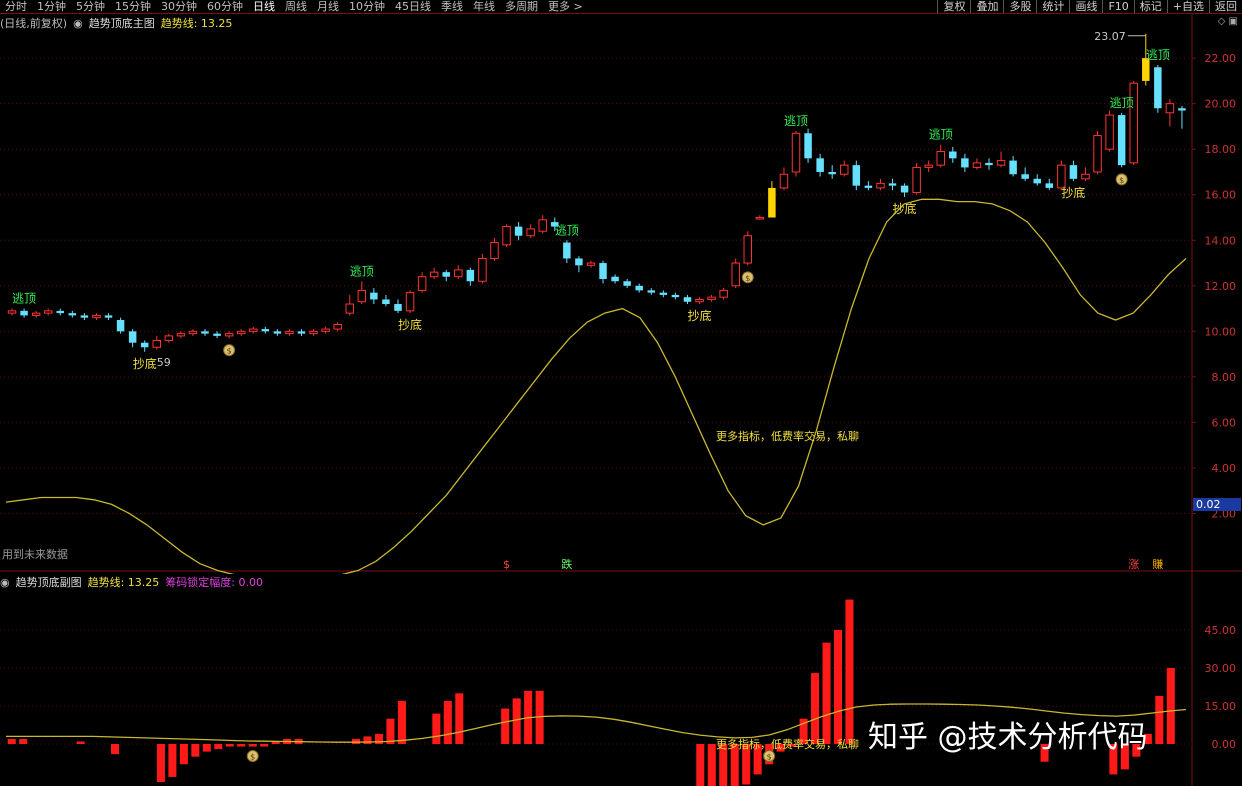 The image size is (1242, 786). What do you see at coordinates (1221, 195) in the screenshot?
I see `y-tick-label: 16.00` at bounding box center [1221, 195].